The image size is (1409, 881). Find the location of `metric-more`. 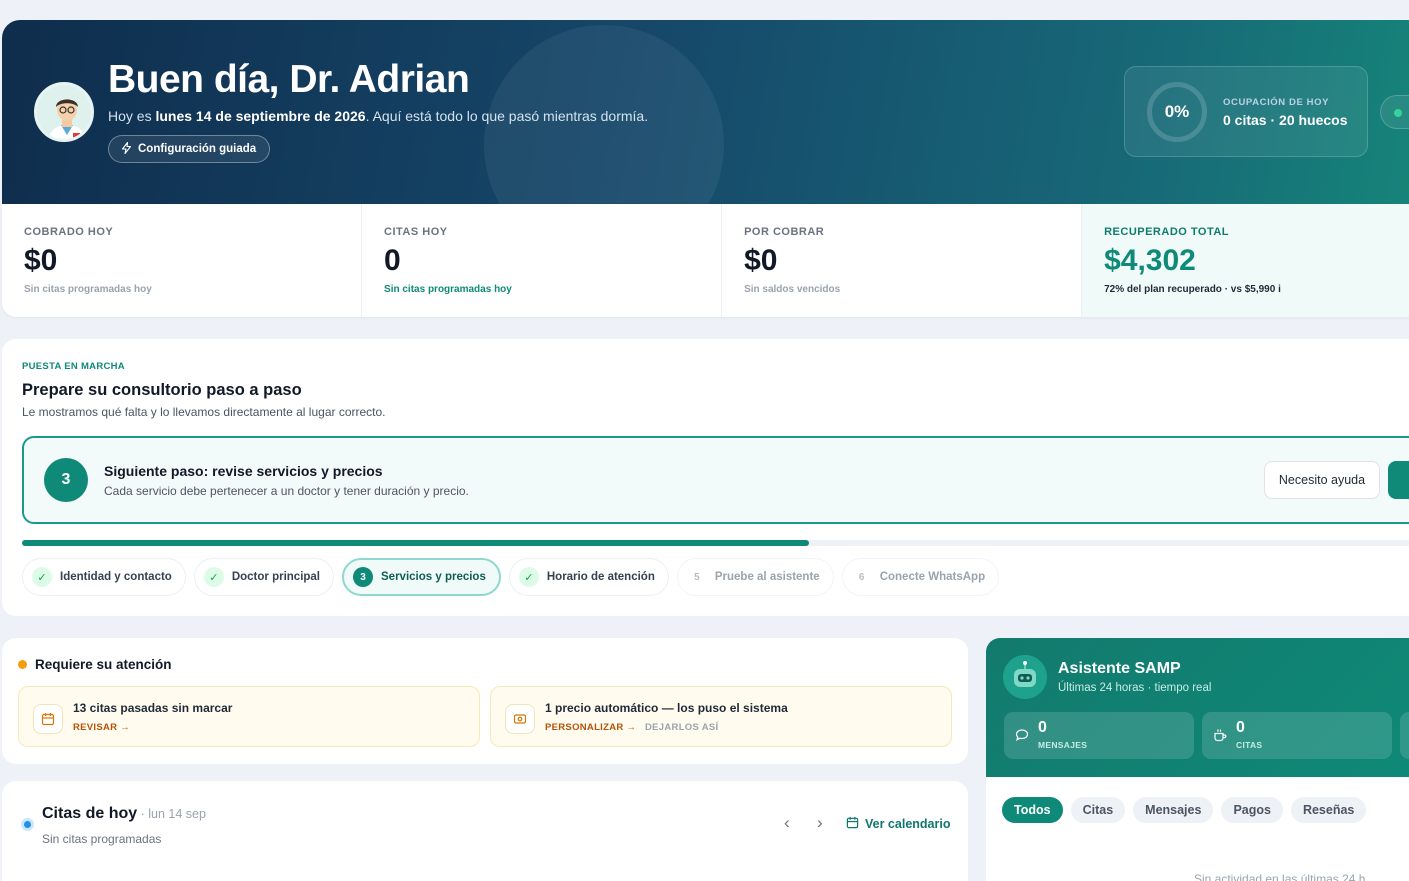

metric-more is located at coordinates (1404, 735).